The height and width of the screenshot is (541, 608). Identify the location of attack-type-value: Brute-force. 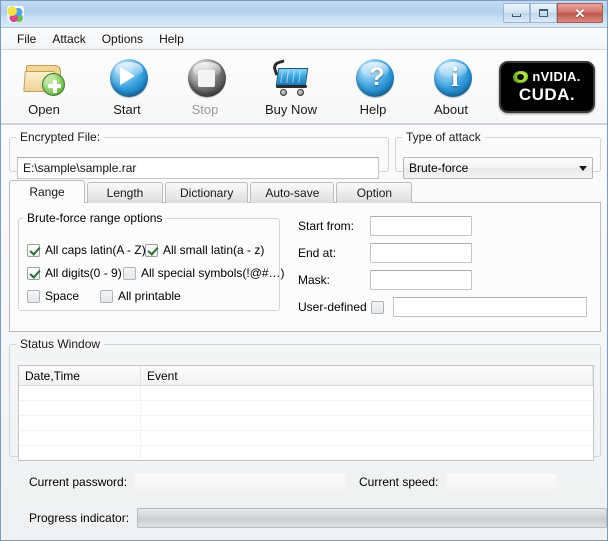
(439, 168).